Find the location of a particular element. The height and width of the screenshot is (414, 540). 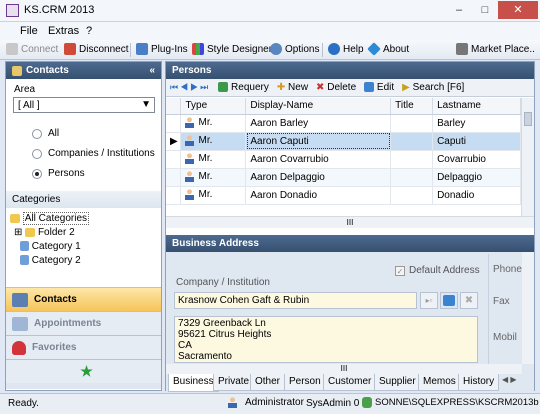

grid-header-row: Type Display-Name Title Lastname is located at coordinates (343, 106).